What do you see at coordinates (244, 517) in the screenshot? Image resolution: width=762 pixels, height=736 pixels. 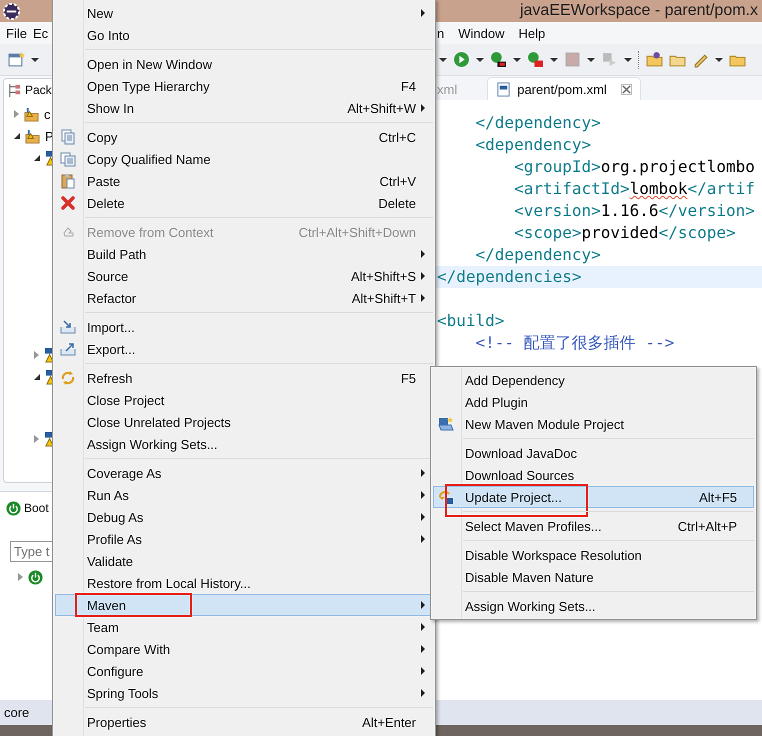 I see `menu-item: Debug As` at bounding box center [244, 517].